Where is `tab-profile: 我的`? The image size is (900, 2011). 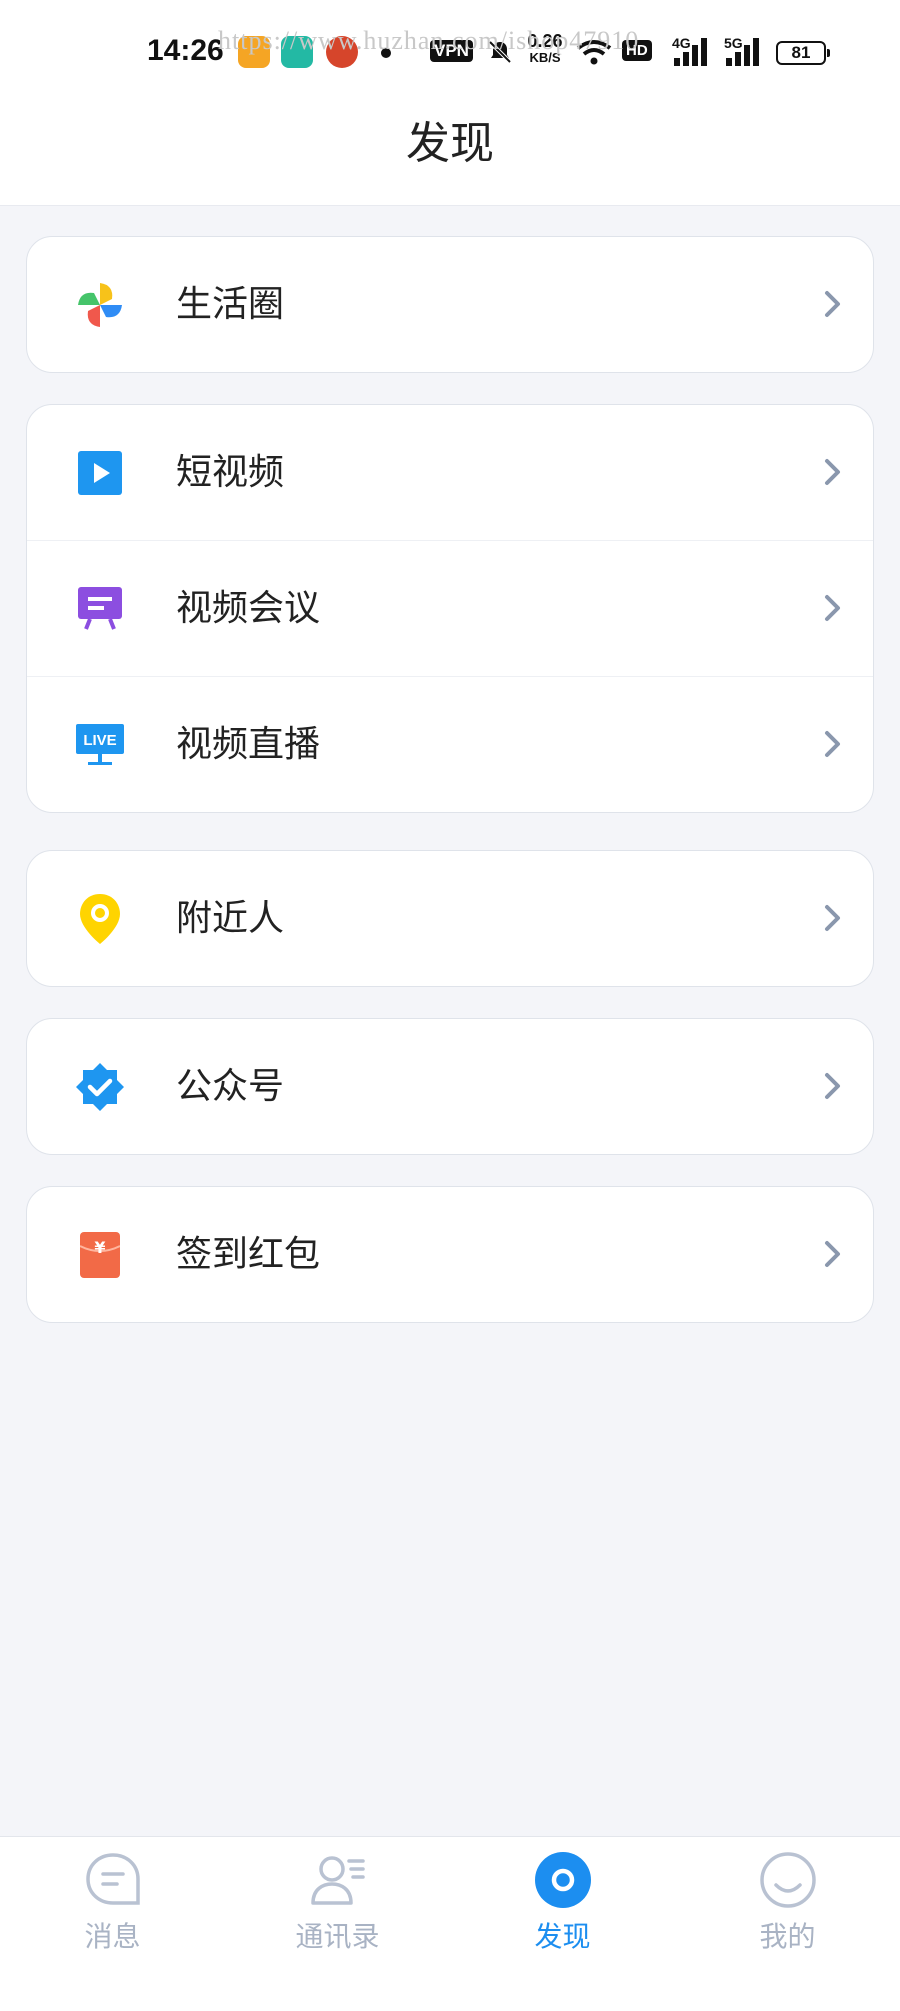
tab-profile: 我的 is located at coordinates (787, 1924).